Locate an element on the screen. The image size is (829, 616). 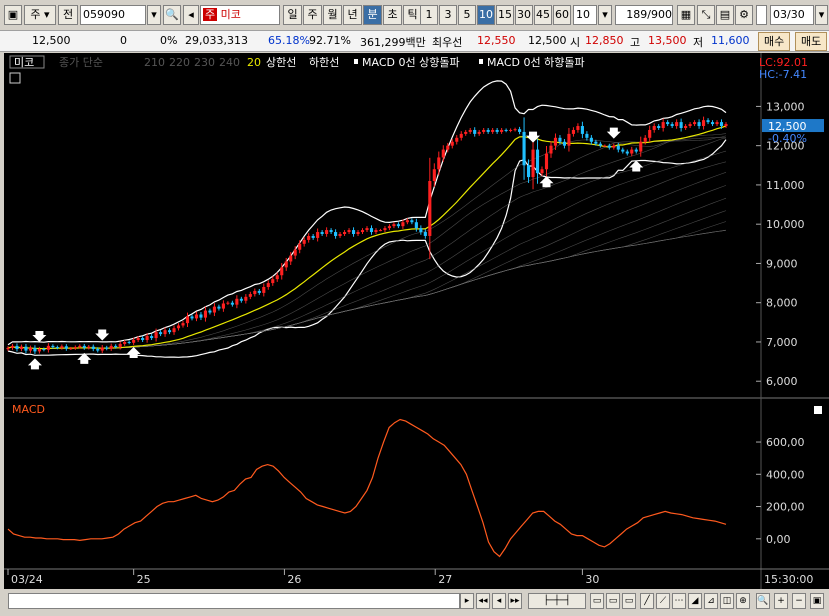
stock-name-field: 주 미코 is located at coordinates (240, 15).